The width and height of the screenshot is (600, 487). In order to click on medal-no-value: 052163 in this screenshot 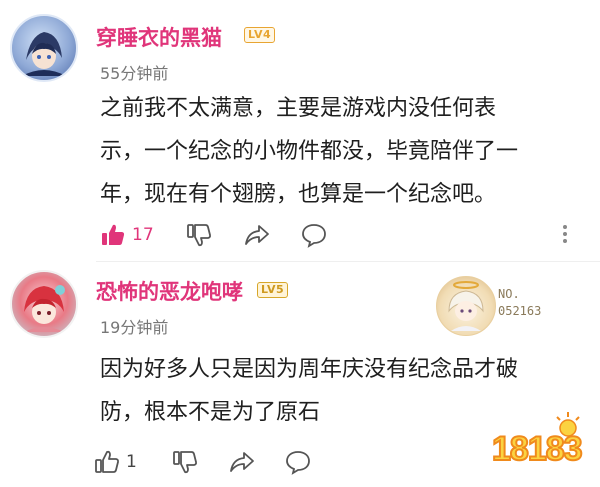, I will do `click(520, 311)`.